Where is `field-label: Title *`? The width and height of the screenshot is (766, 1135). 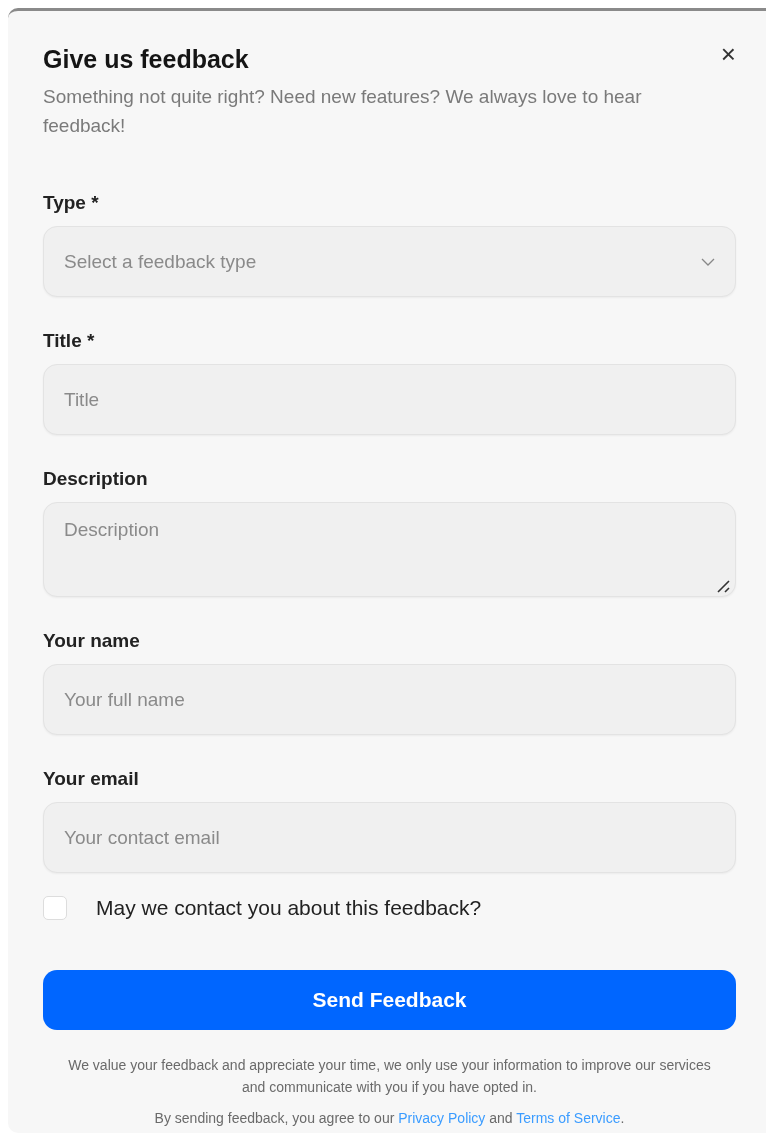
field-label: Title * is located at coordinates (69, 341).